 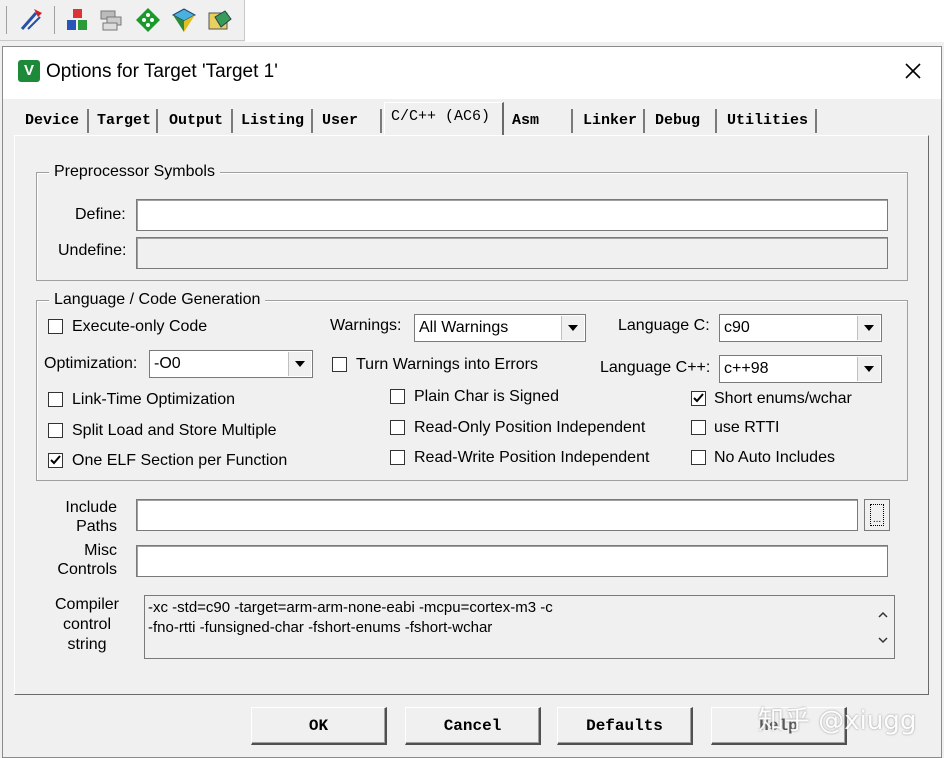 I want to click on tab-target: Target, so click(x=124, y=121).